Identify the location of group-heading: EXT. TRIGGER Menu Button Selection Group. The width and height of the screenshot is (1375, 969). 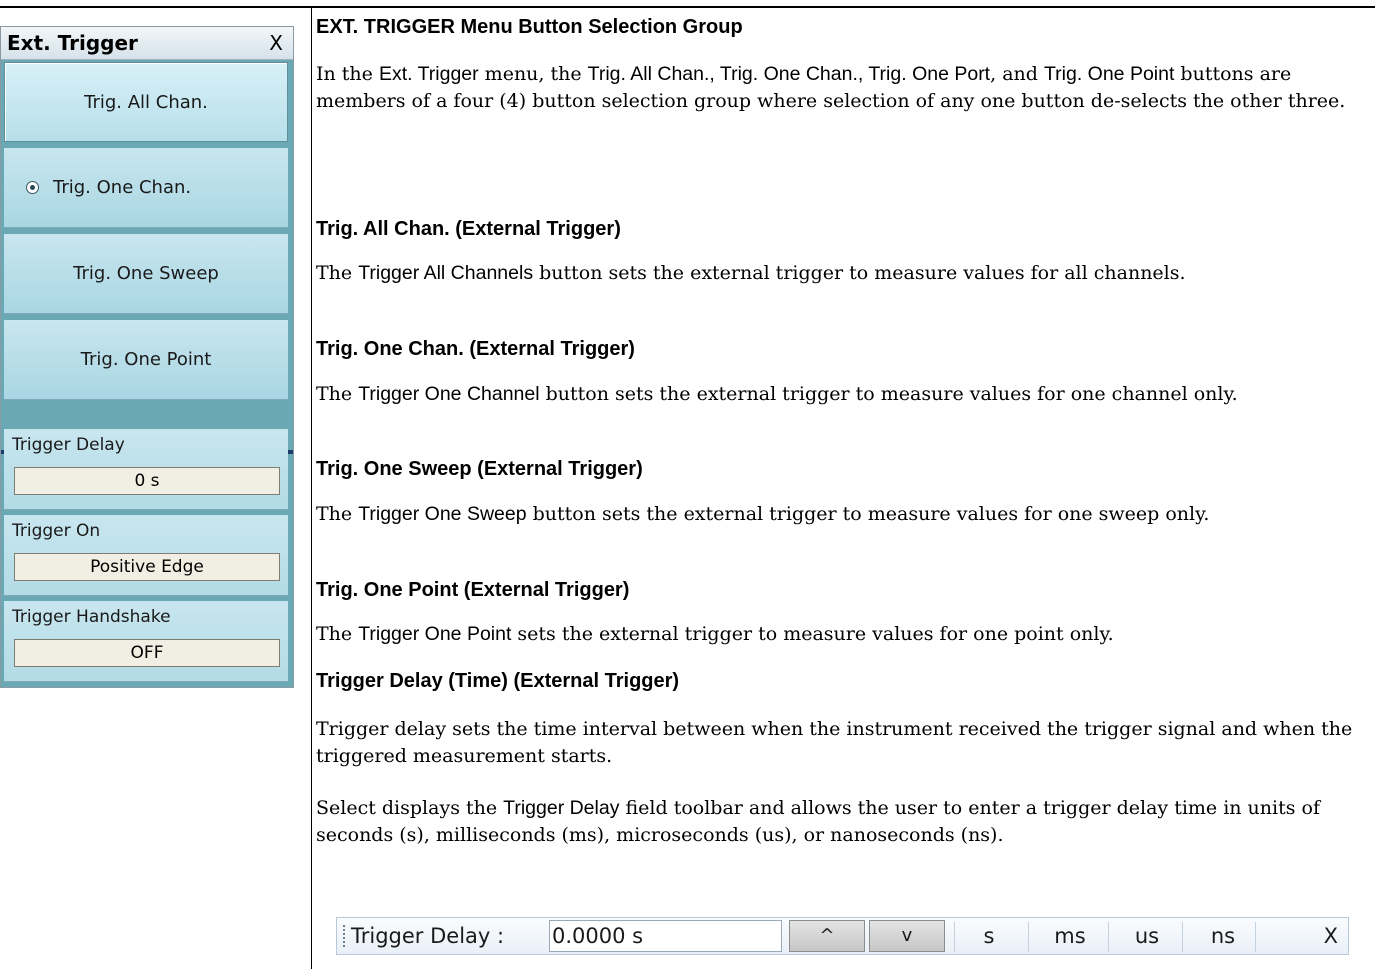
(529, 27).